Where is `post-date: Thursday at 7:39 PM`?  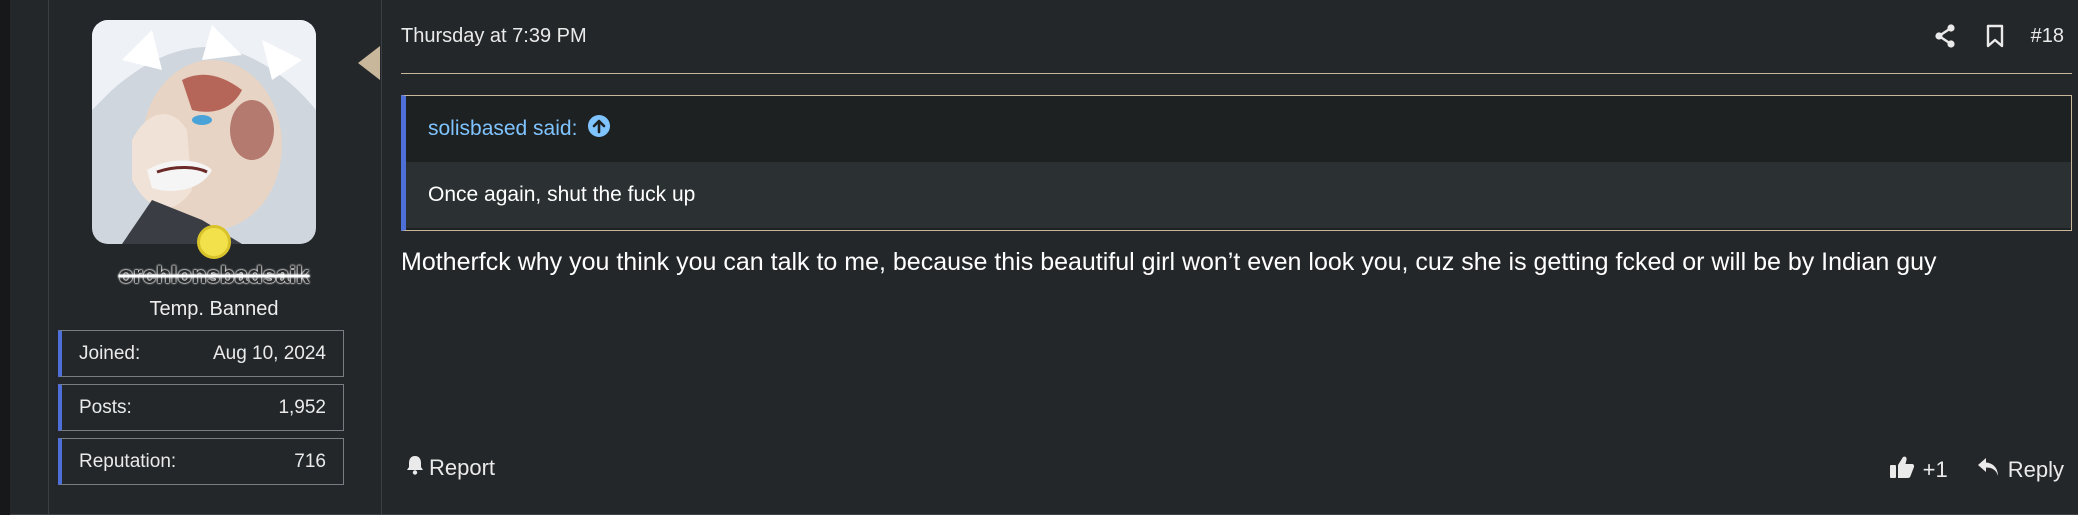
post-date: Thursday at 7:39 PM is located at coordinates (494, 36).